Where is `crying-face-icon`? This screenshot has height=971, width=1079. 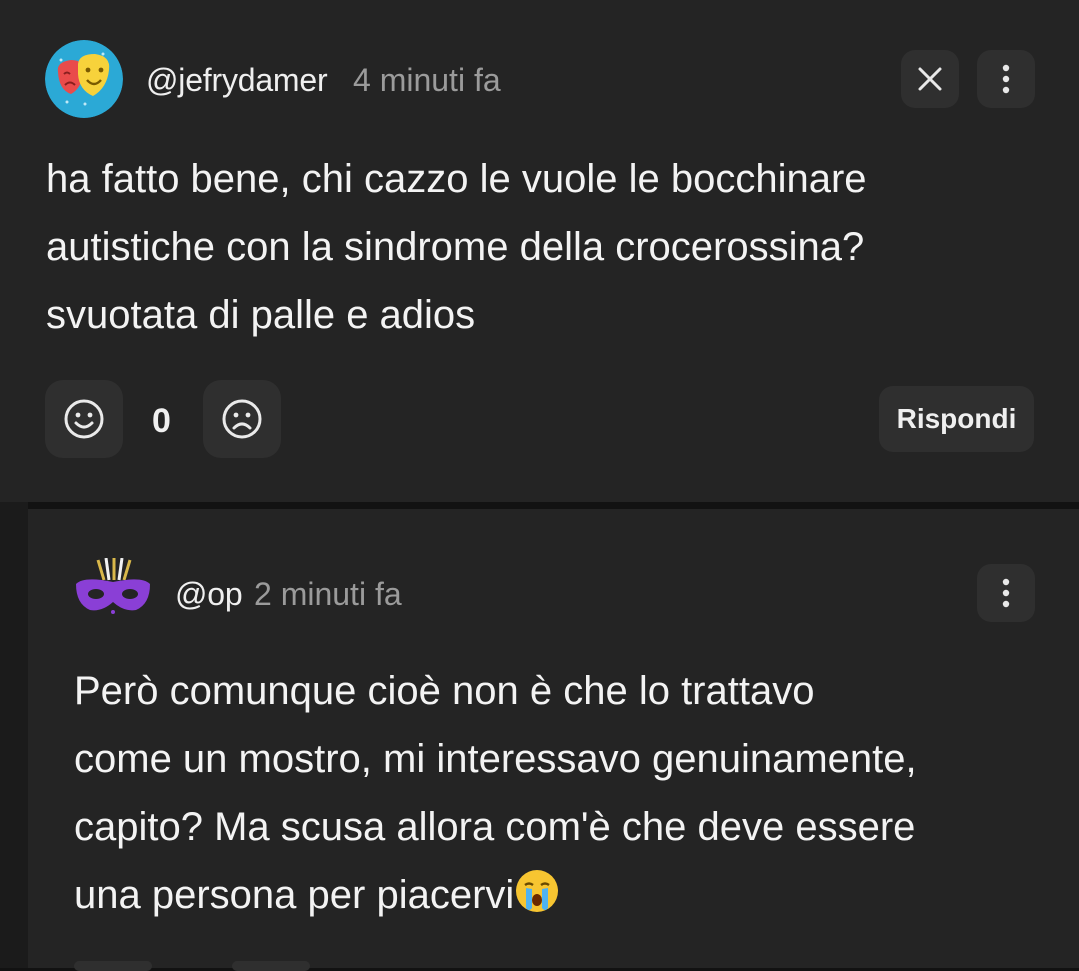 crying-face-icon is located at coordinates (537, 891).